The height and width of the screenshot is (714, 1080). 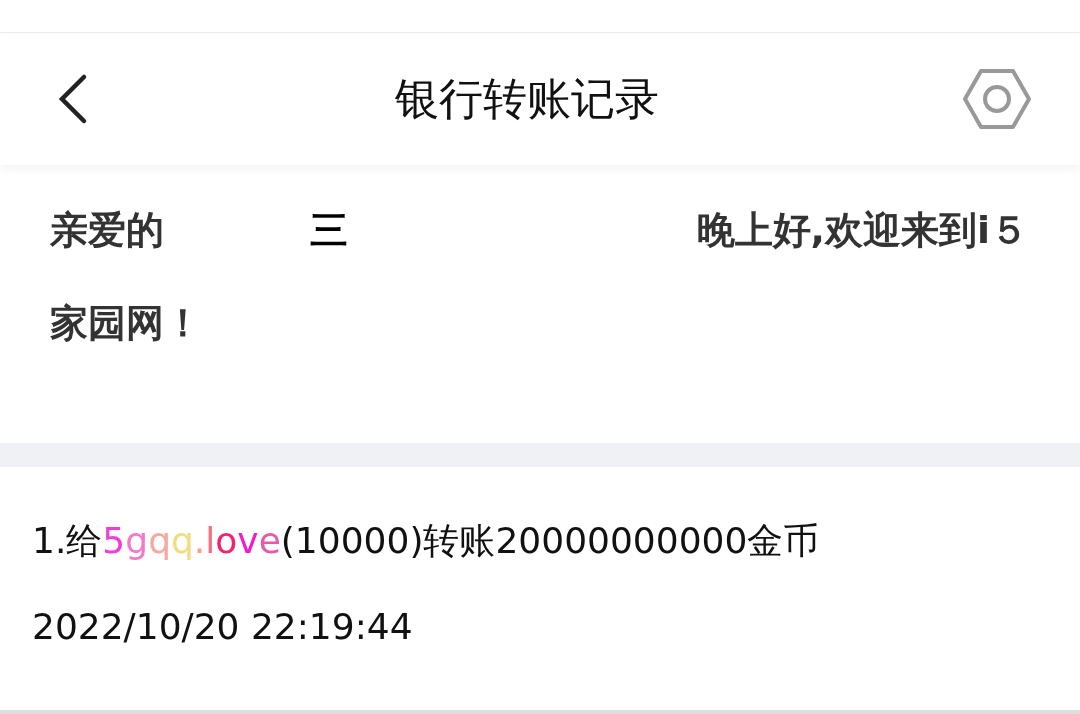 I want to click on settings-icon, so click(x=997, y=99).